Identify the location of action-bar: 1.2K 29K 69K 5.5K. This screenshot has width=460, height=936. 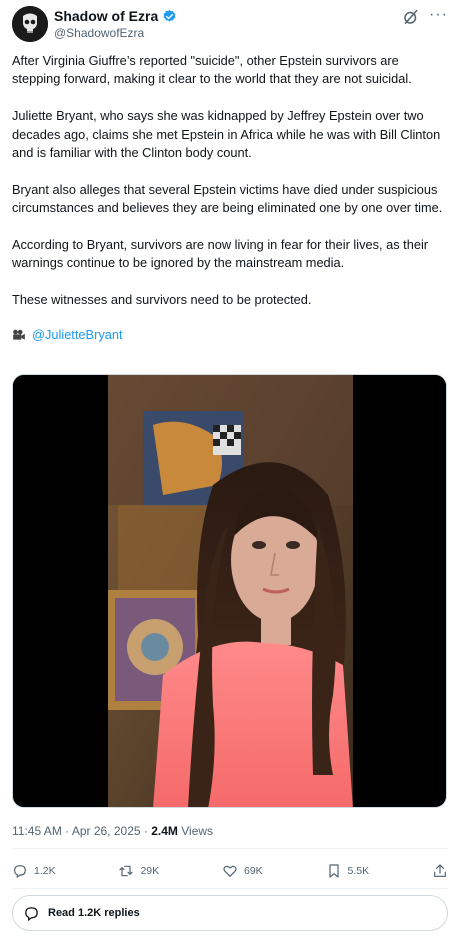
(230, 871).